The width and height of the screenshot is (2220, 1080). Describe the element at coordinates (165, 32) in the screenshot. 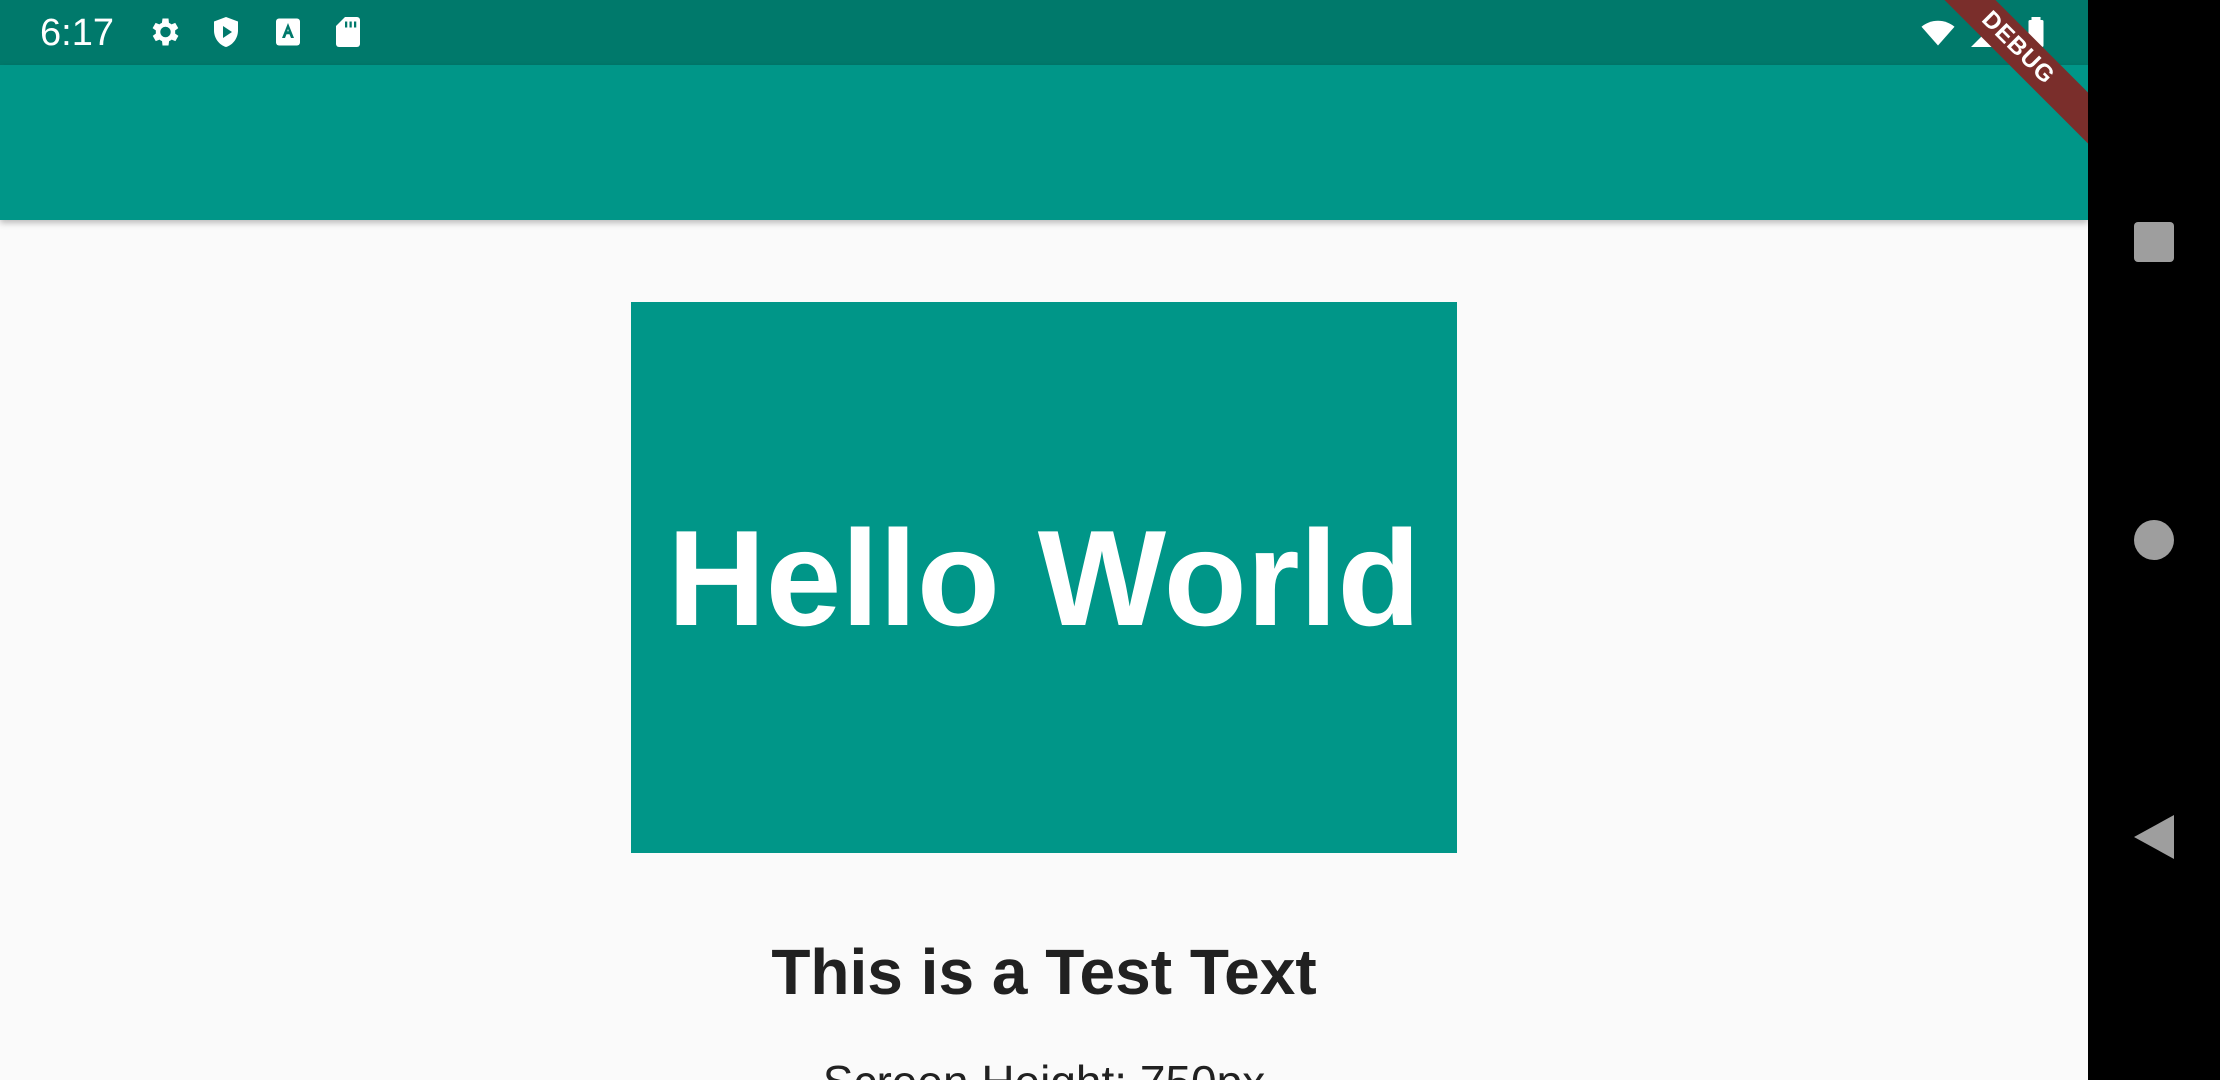

I see `gear-icon` at that location.